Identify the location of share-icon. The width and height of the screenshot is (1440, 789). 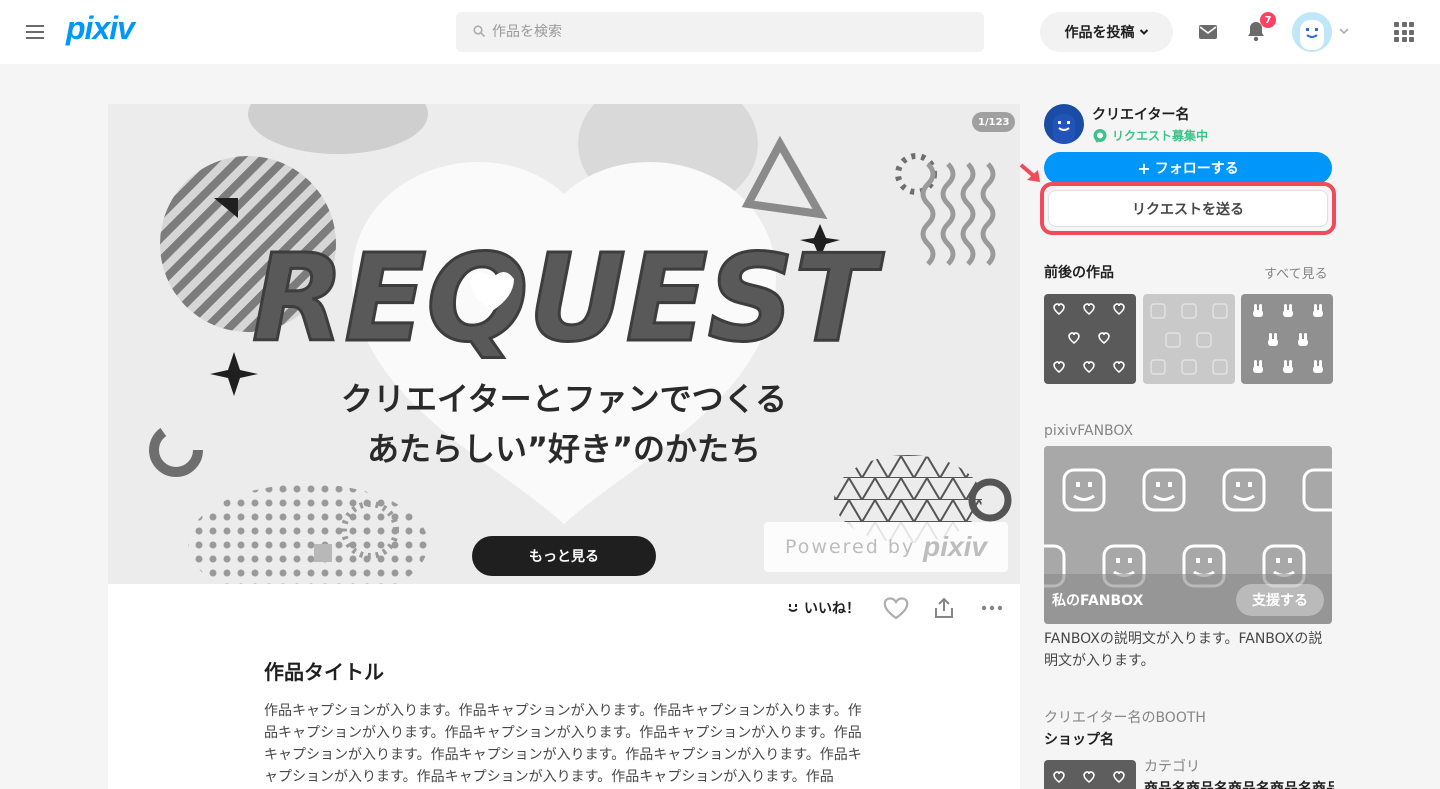
(944, 608).